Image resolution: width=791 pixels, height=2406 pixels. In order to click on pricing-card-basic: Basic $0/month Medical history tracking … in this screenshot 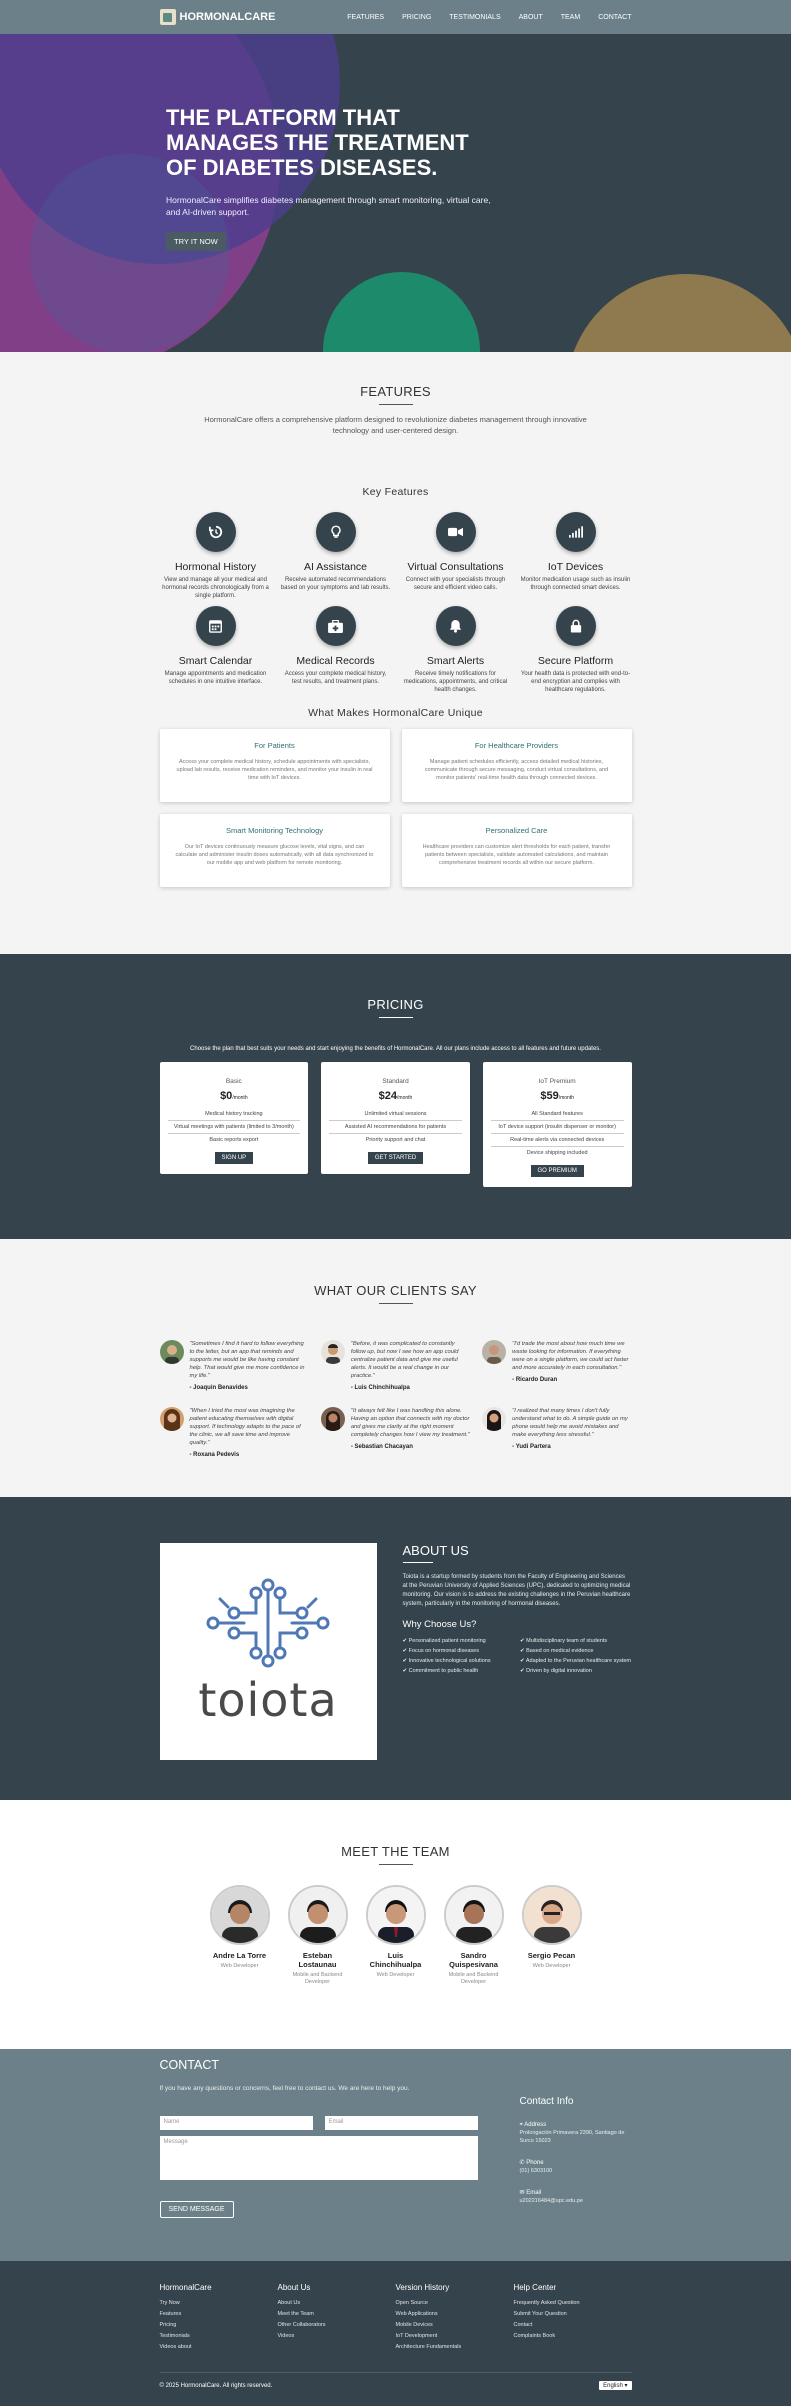, I will do `click(234, 1118)`.